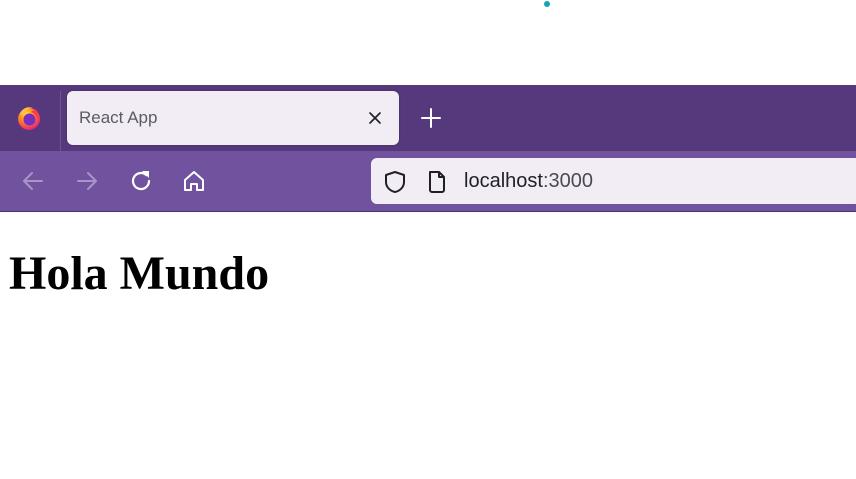 The image size is (856, 479). Describe the element at coordinates (375, 118) in the screenshot. I see `close-icon` at that location.